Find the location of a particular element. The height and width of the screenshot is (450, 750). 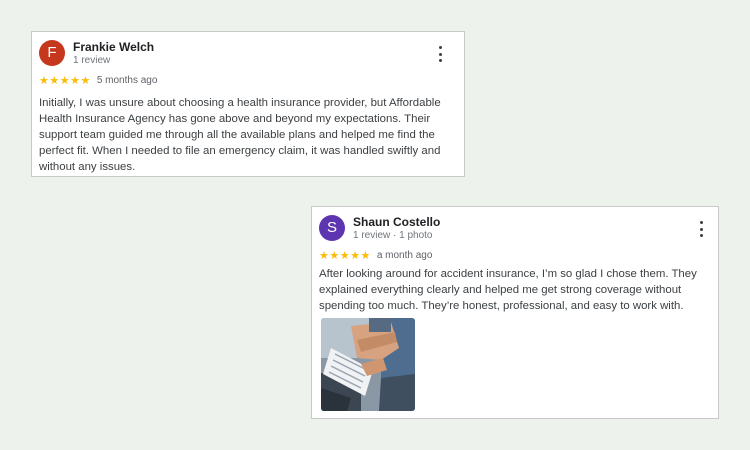

rating-row: ★★★★★ a month ago is located at coordinates (375, 255).